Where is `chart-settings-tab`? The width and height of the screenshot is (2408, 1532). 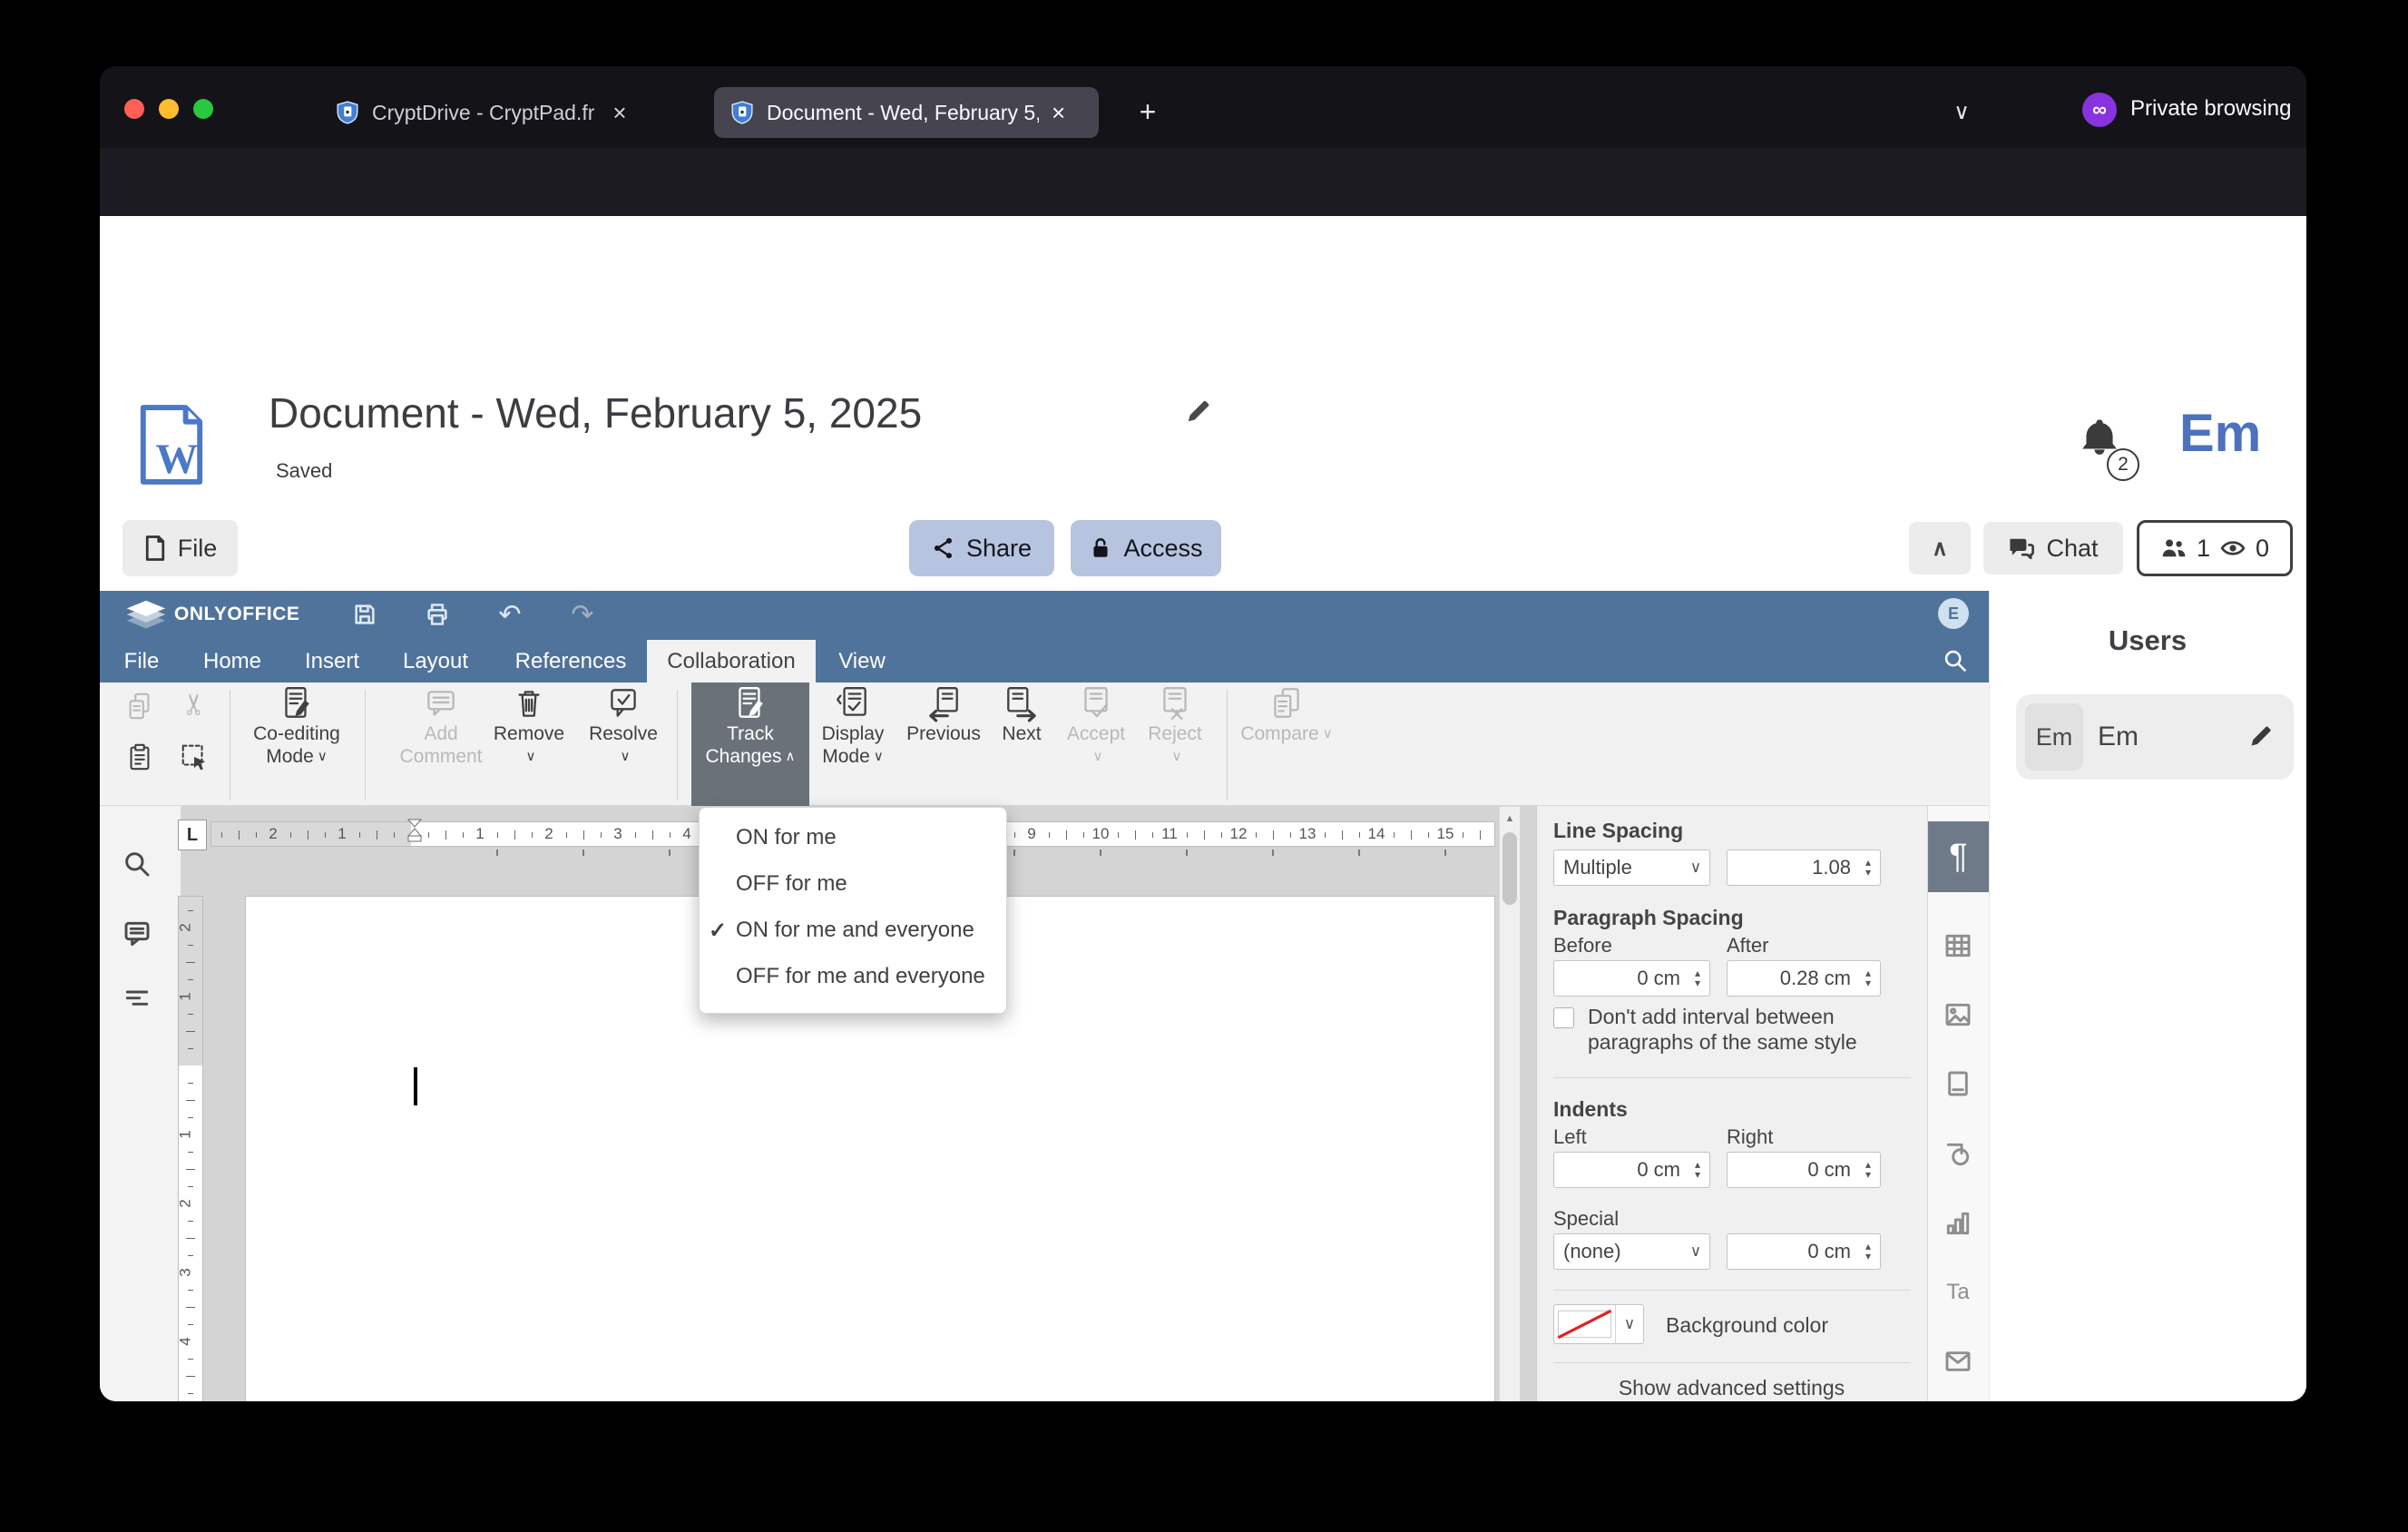
chart-settings-tab is located at coordinates (1958, 1223).